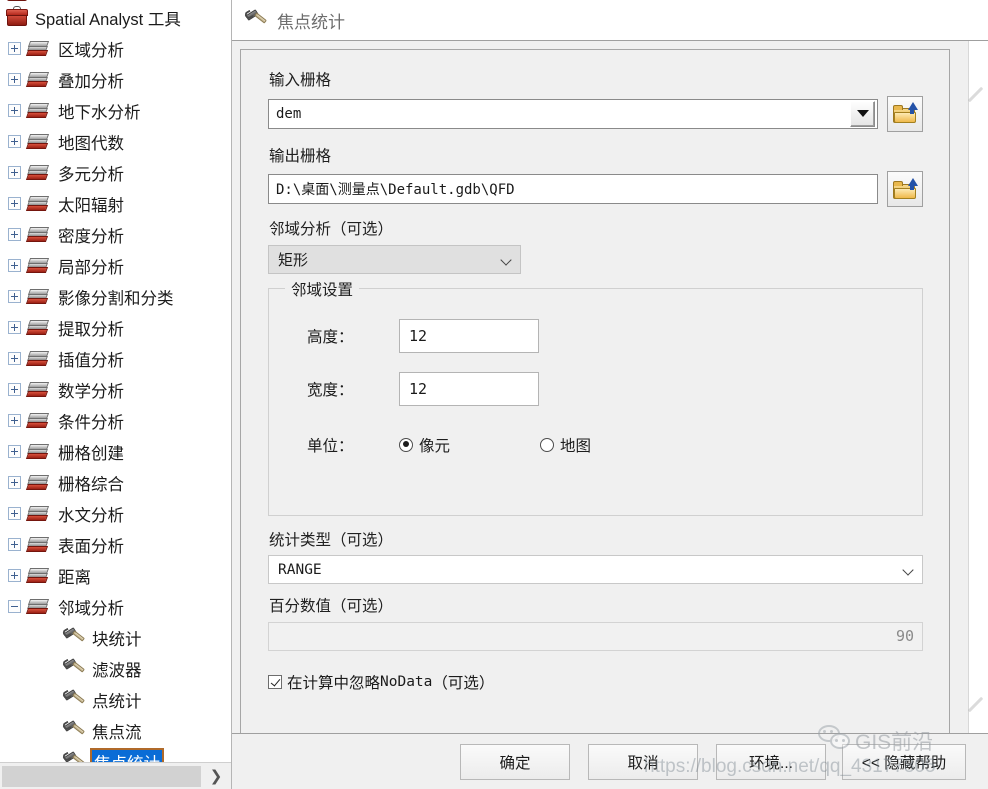 The width and height of the screenshot is (988, 789). Describe the element at coordinates (91, 267) in the screenshot. I see `tree-item-label: 局部分析` at that location.